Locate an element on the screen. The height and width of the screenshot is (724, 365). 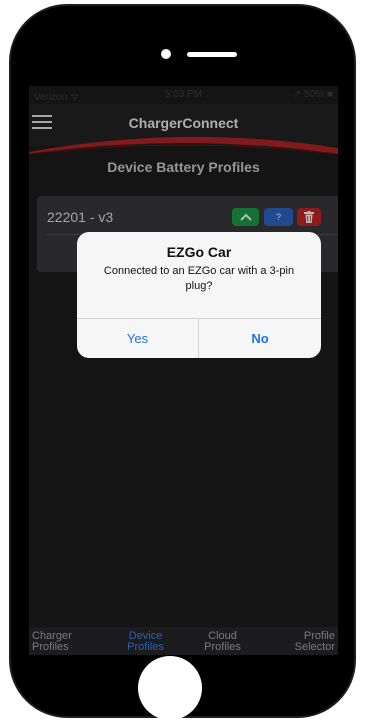
dialog-title: EZGo Car is located at coordinates (199, 252).